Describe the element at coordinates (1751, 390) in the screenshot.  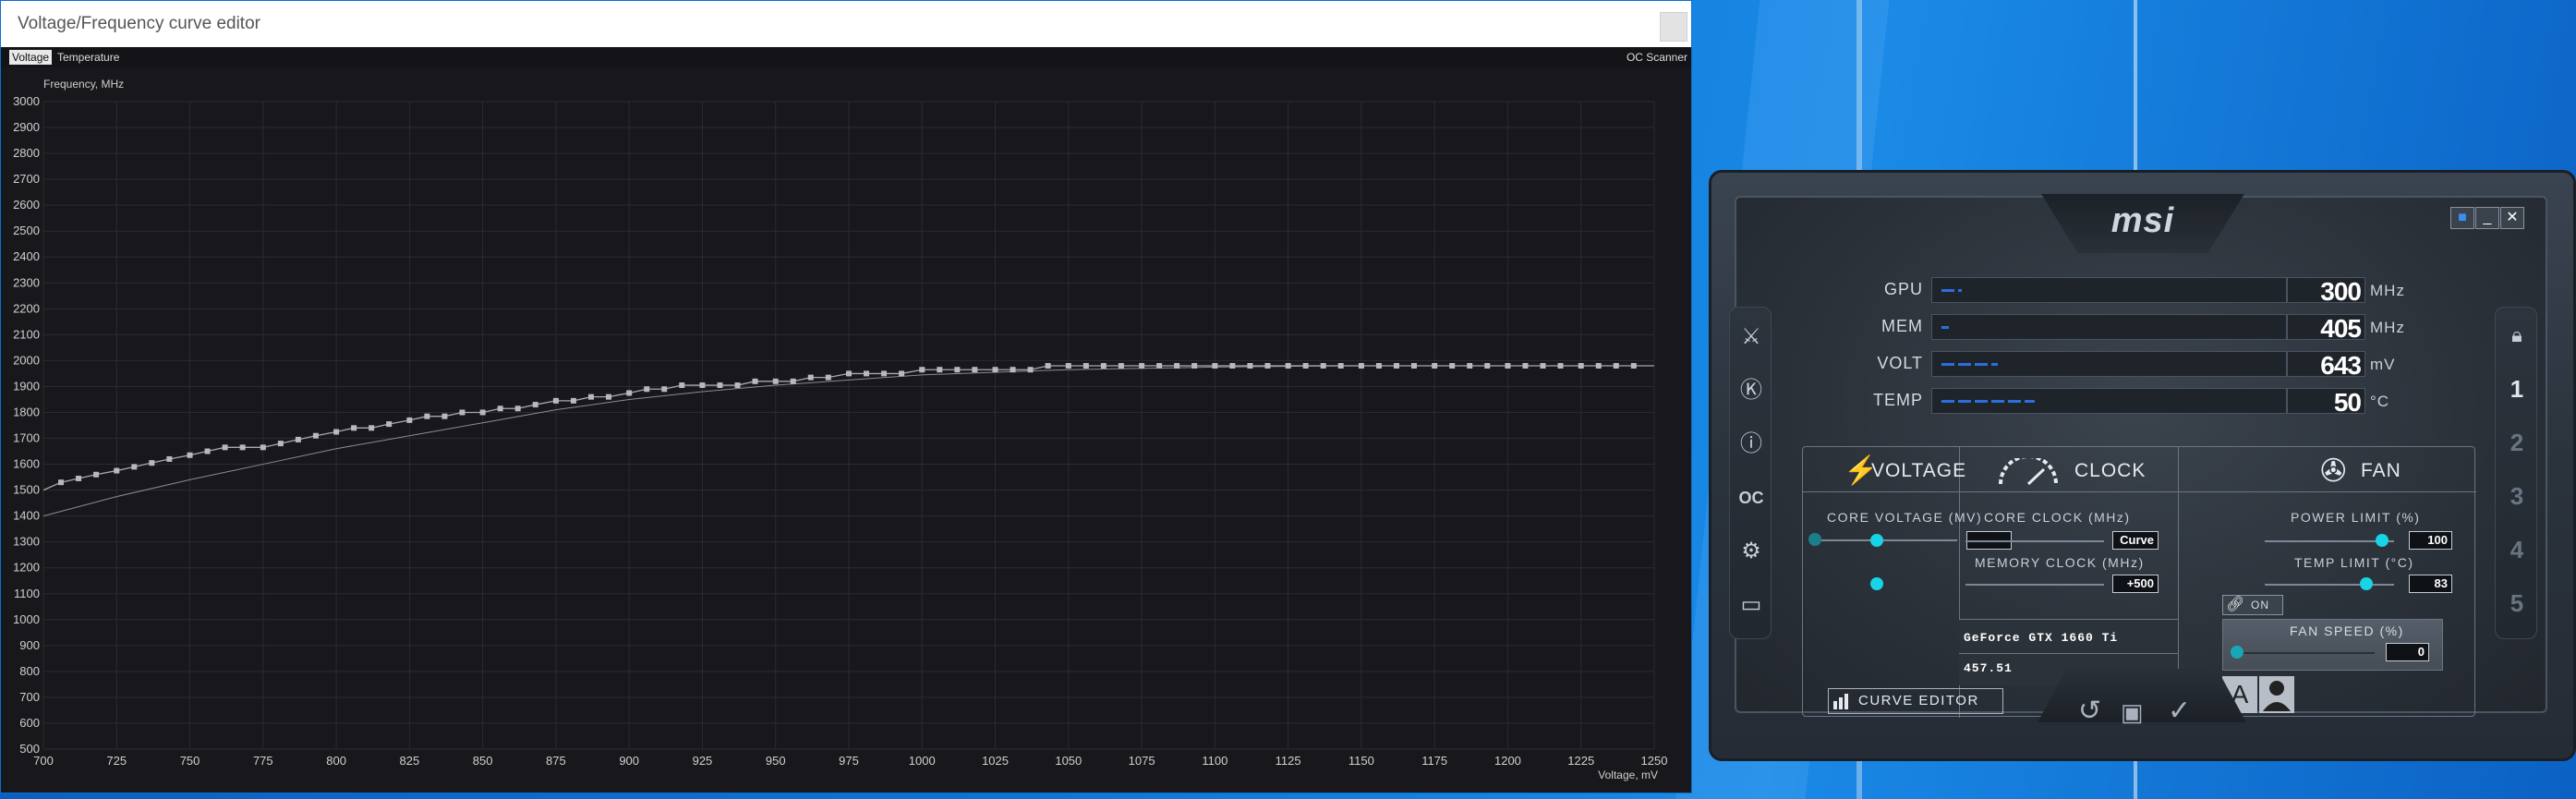
I see `kombustor-icon: Ⓚ` at that location.